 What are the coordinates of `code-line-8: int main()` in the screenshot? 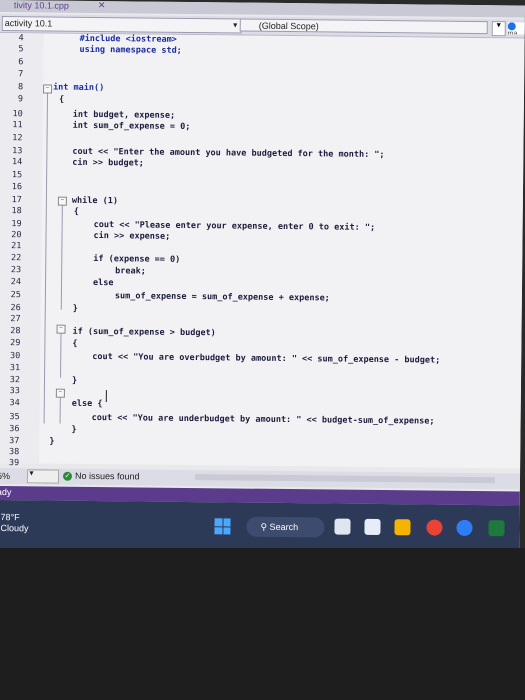 It's located at (78, 88).